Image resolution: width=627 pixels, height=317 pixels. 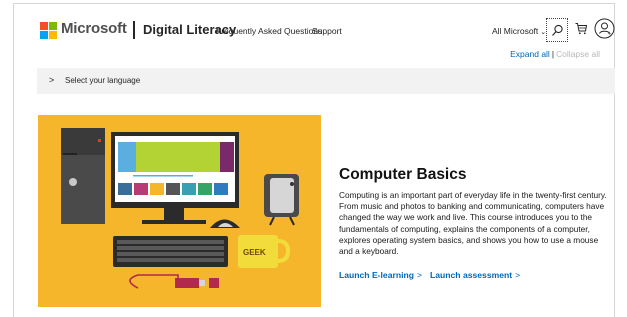 I want to click on expand-all-link: Expand all, so click(x=530, y=54).